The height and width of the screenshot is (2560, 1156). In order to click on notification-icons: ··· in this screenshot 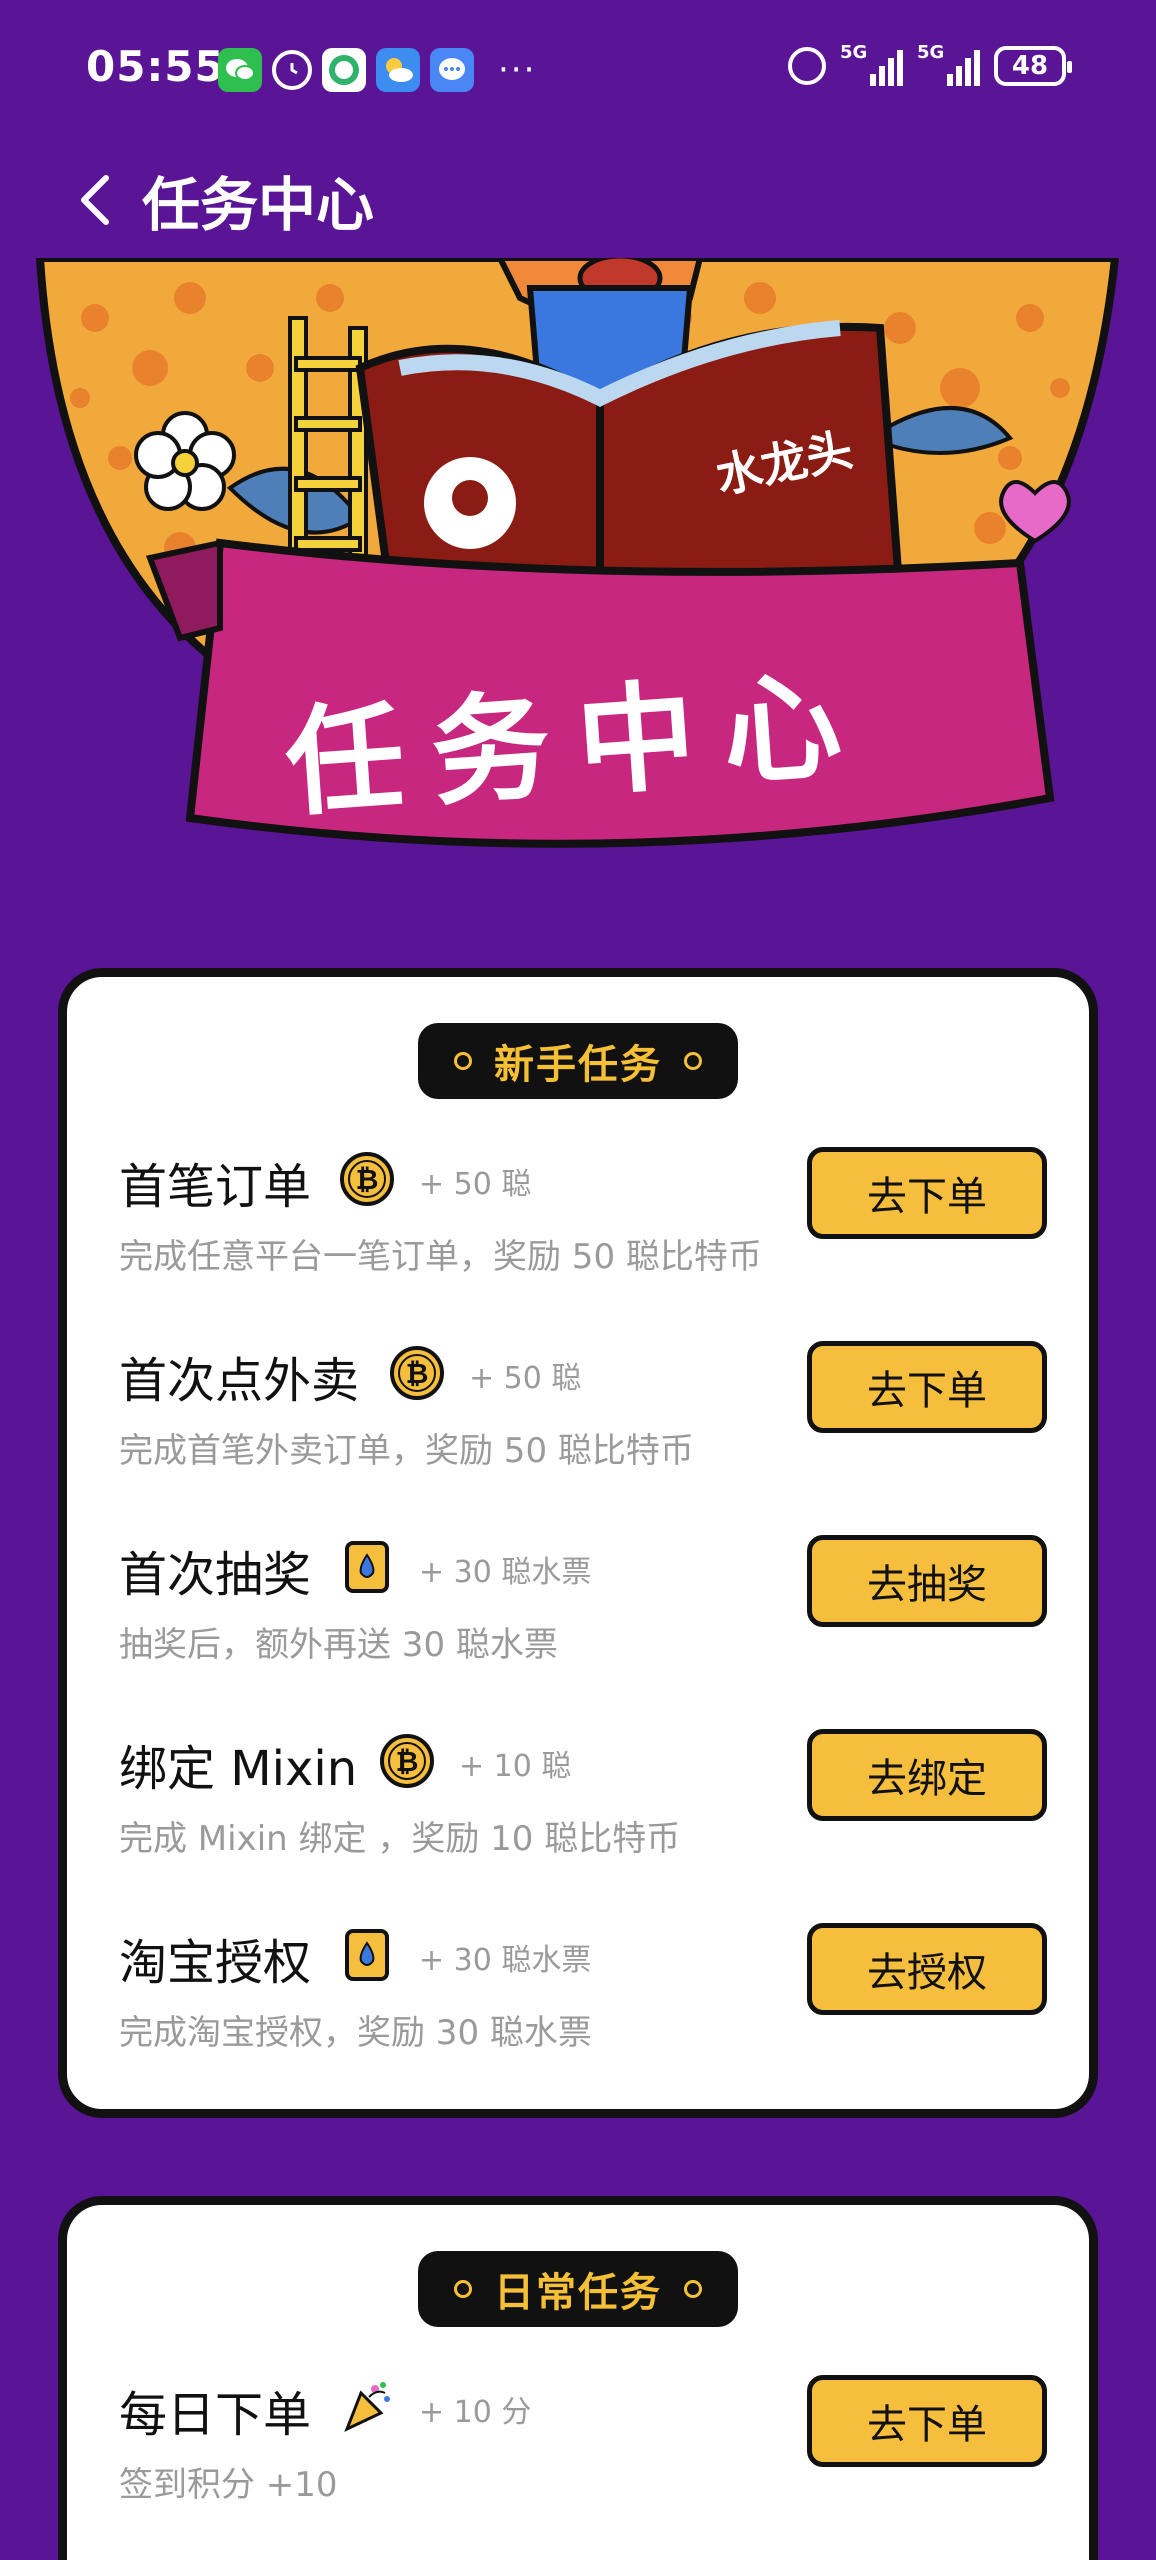, I will do `click(377, 70)`.